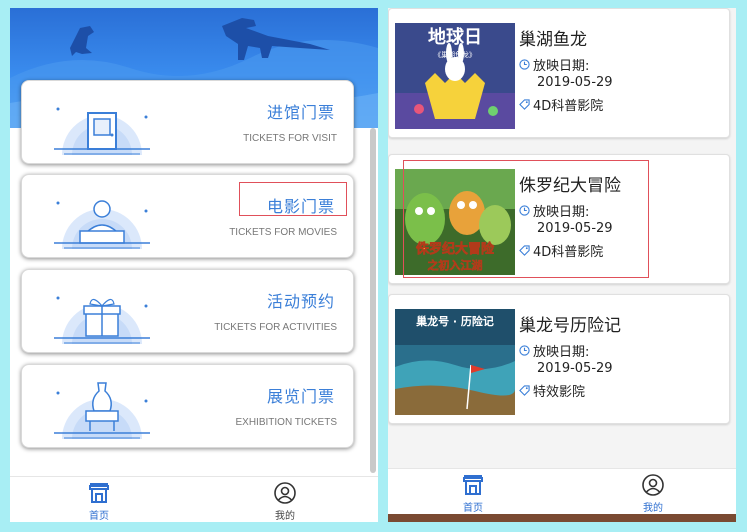 This screenshot has height=532, width=747. I want to click on ticket-clerk-icon, so click(102, 224).